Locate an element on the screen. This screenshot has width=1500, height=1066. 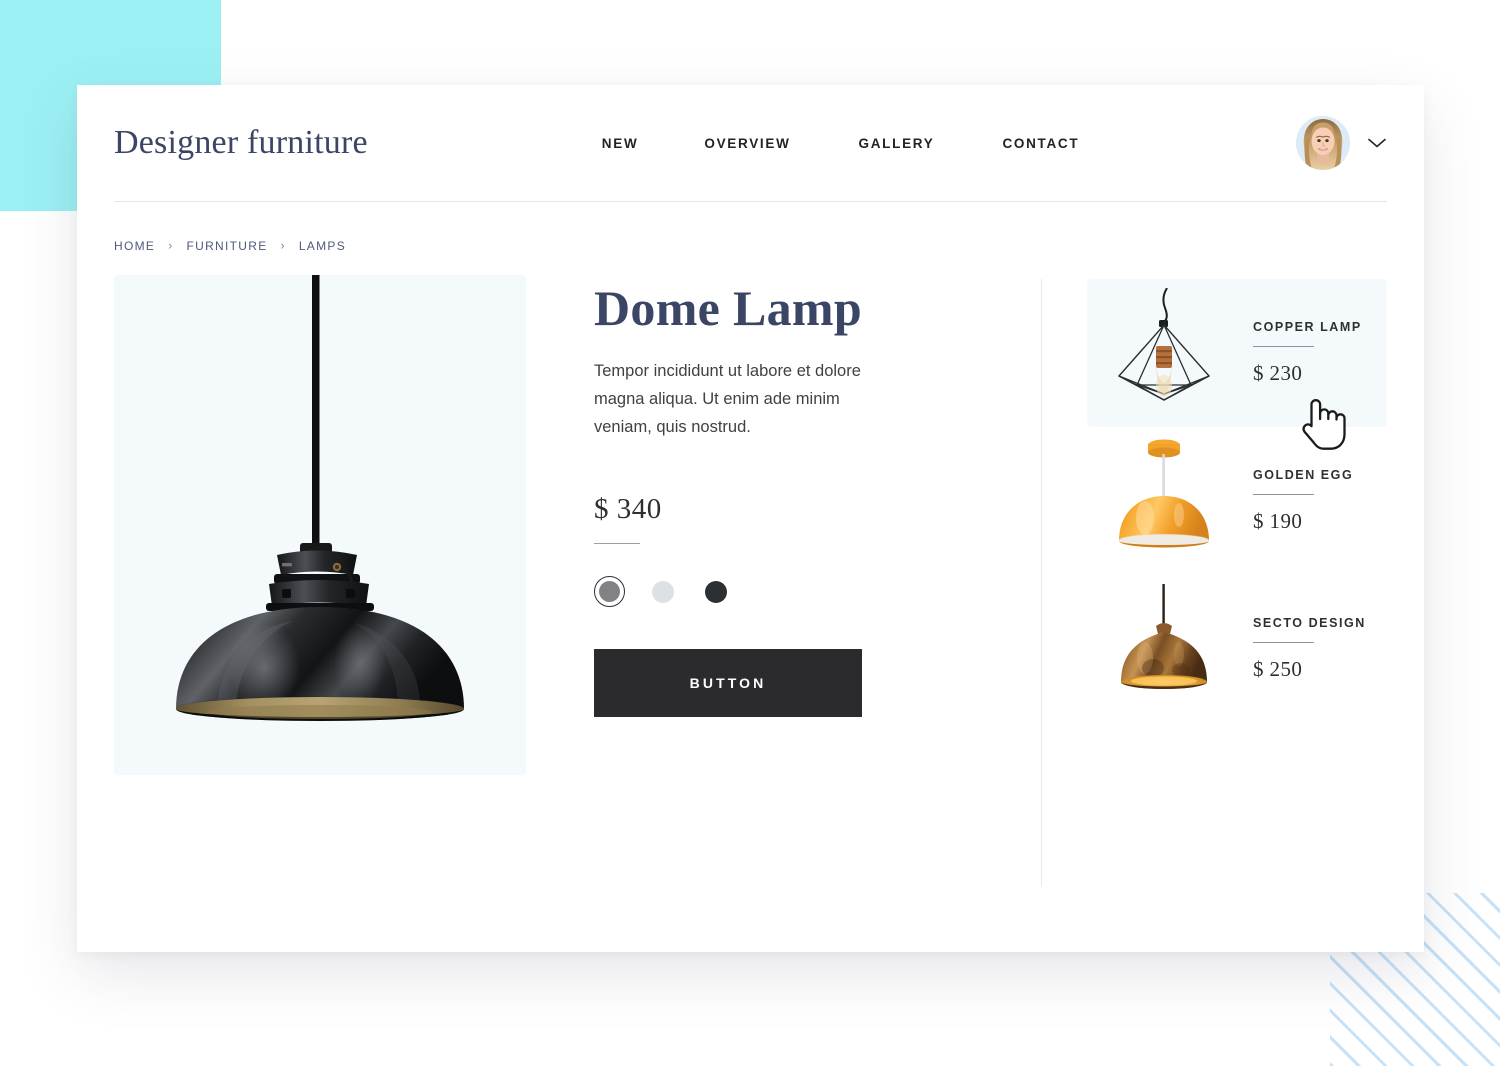
nav-item-gallery: GALLERY is located at coordinates (897, 143).